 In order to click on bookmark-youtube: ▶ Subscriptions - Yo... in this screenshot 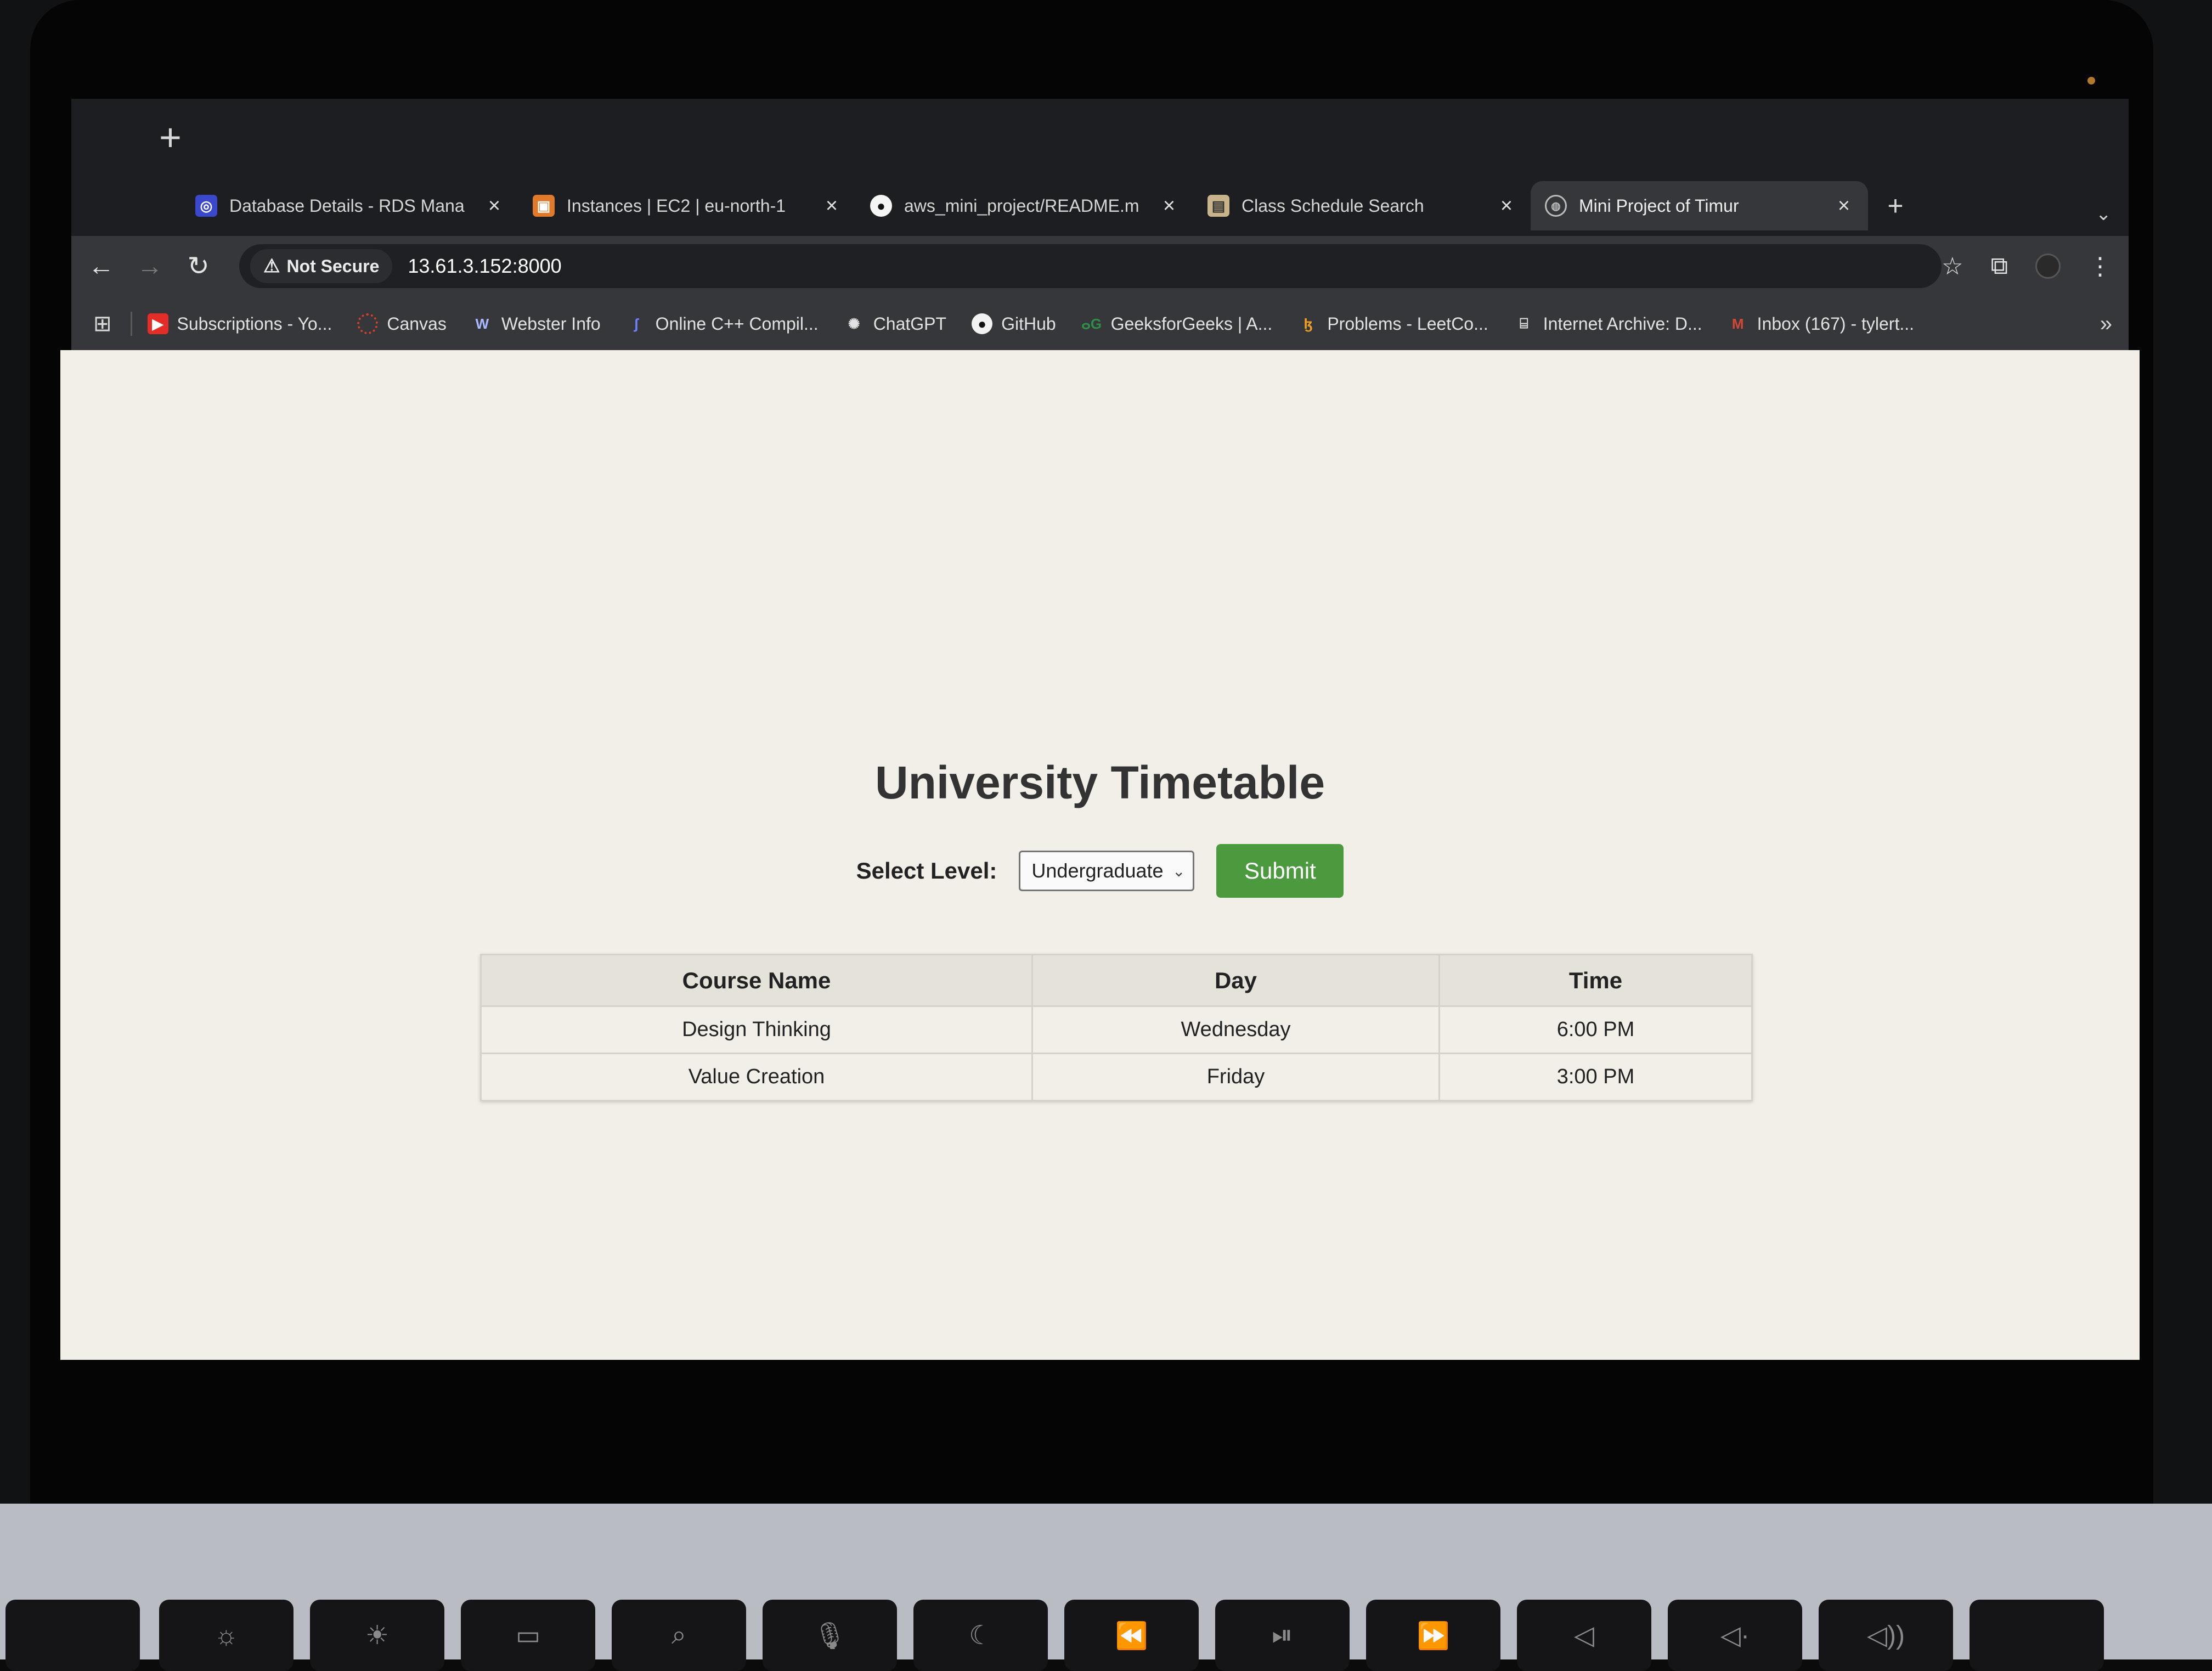, I will do `click(240, 323)`.